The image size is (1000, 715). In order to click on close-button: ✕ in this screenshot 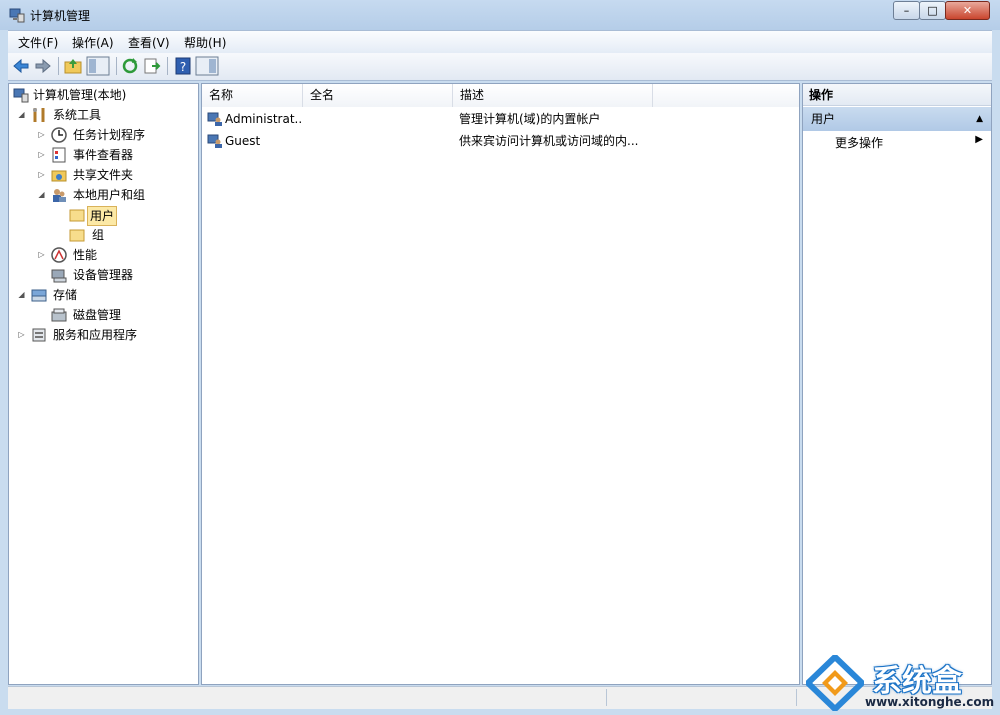, I will do `click(967, 10)`.